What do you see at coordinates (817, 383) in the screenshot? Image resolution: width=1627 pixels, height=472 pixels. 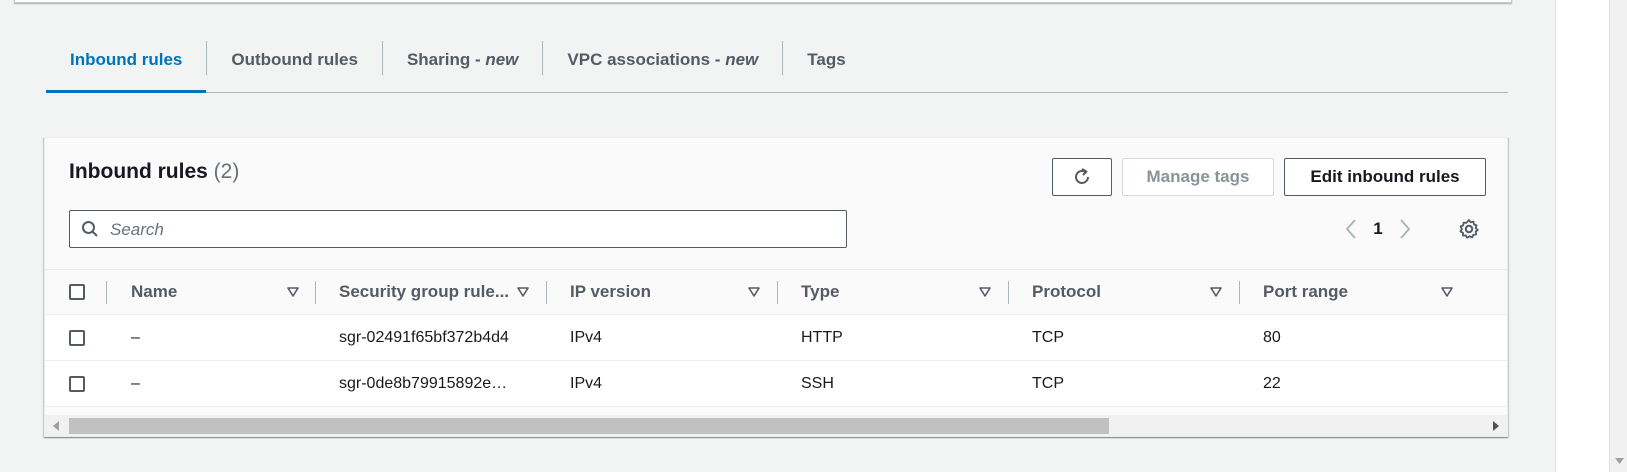 I see `cell-type: SSH` at bounding box center [817, 383].